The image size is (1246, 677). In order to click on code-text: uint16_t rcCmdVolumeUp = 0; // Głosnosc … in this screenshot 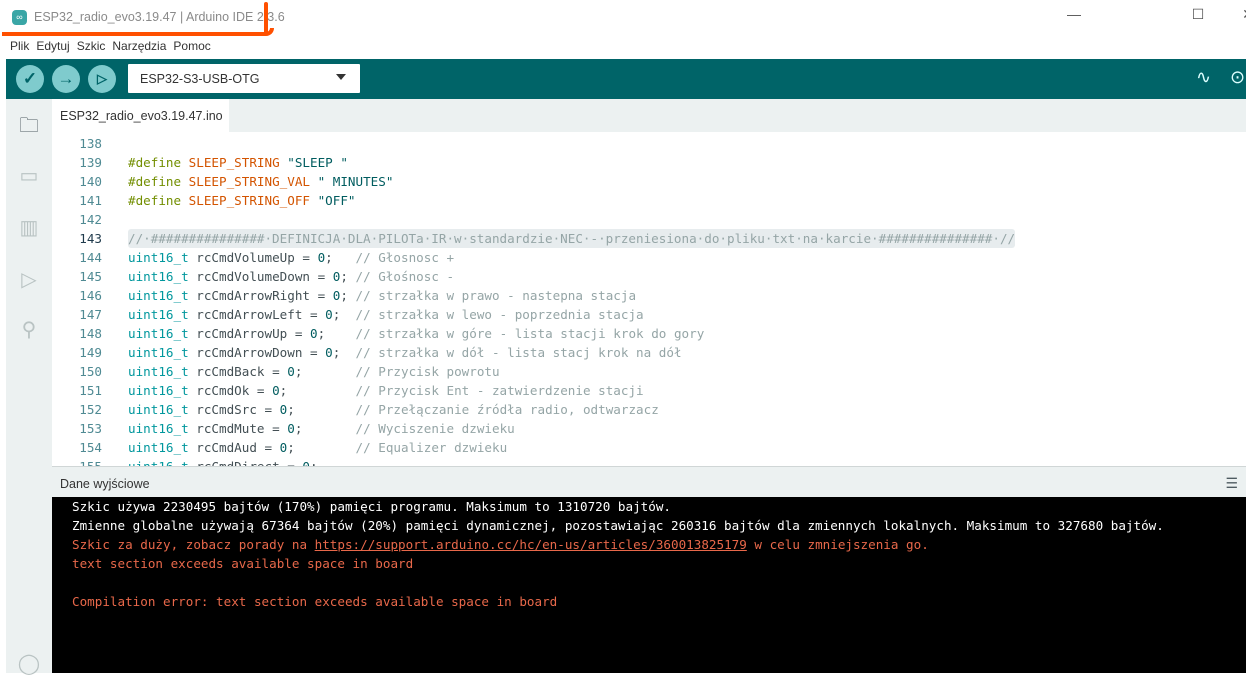, I will do `click(291, 257)`.